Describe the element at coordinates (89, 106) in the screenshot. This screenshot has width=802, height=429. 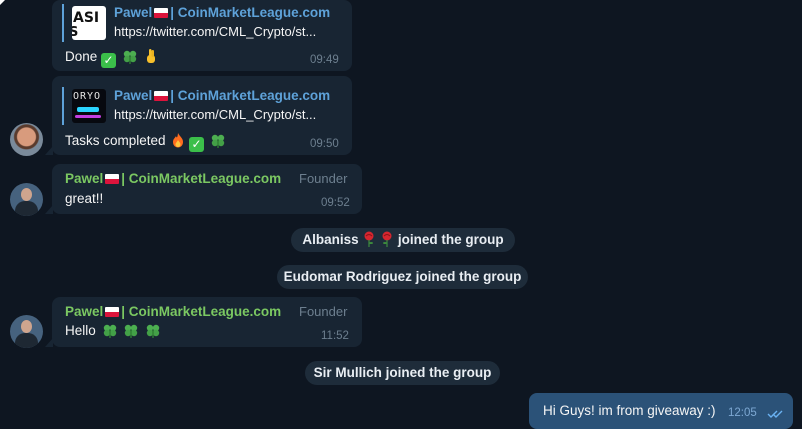
I see `link-thumbnail: ORYO` at that location.